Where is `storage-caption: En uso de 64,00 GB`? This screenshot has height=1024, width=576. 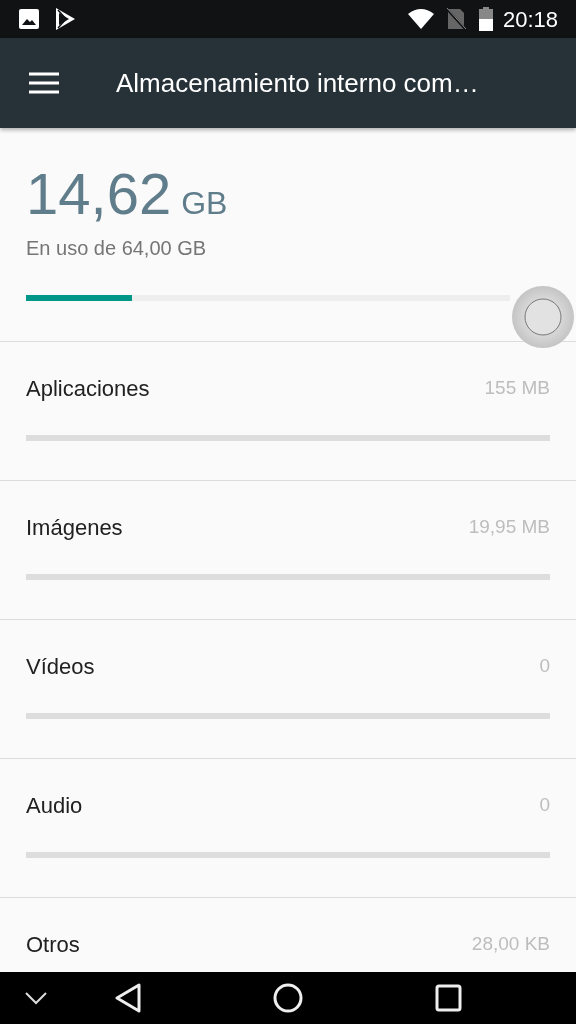
storage-caption: En uso de 64,00 GB is located at coordinates (117, 248).